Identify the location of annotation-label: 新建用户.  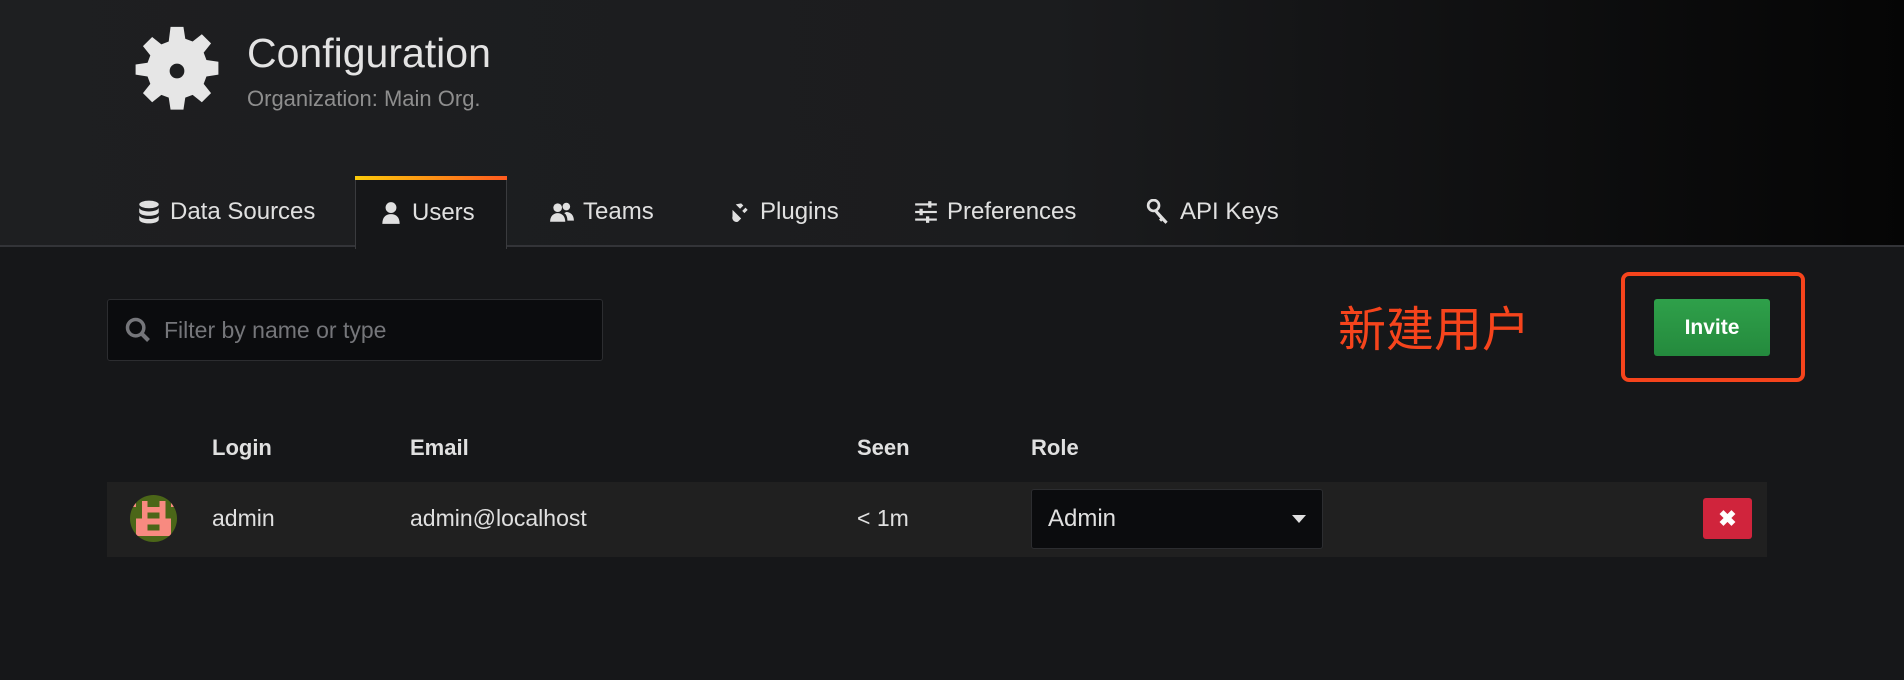
(1434, 330).